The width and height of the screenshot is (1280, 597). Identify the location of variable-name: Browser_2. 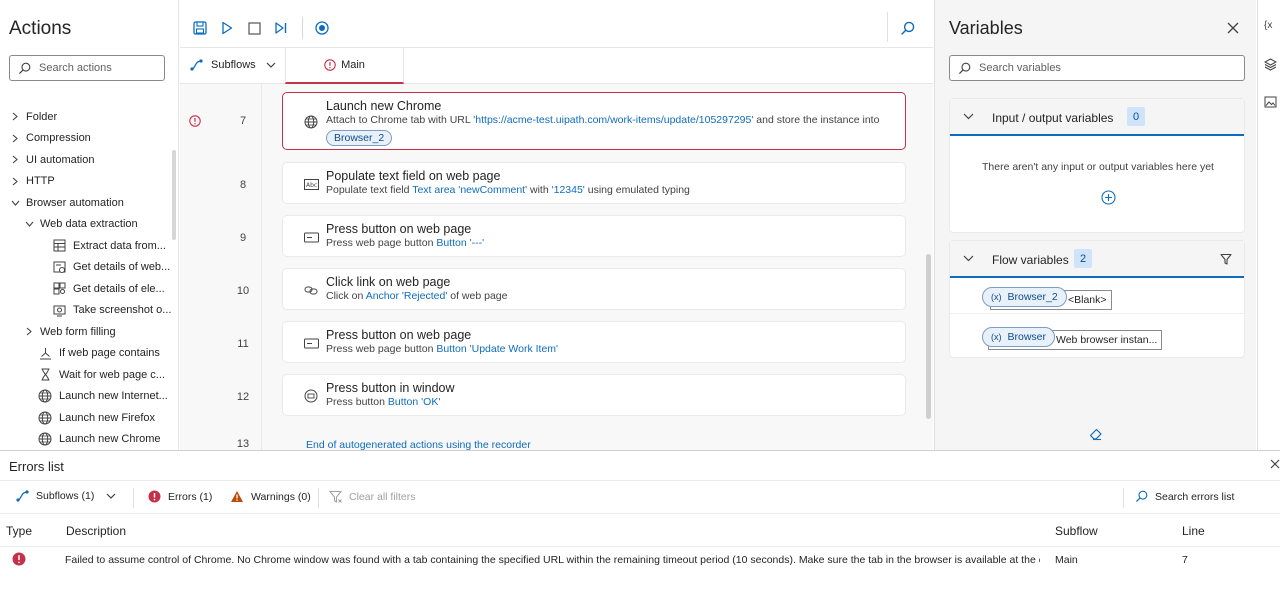
(1032, 297).